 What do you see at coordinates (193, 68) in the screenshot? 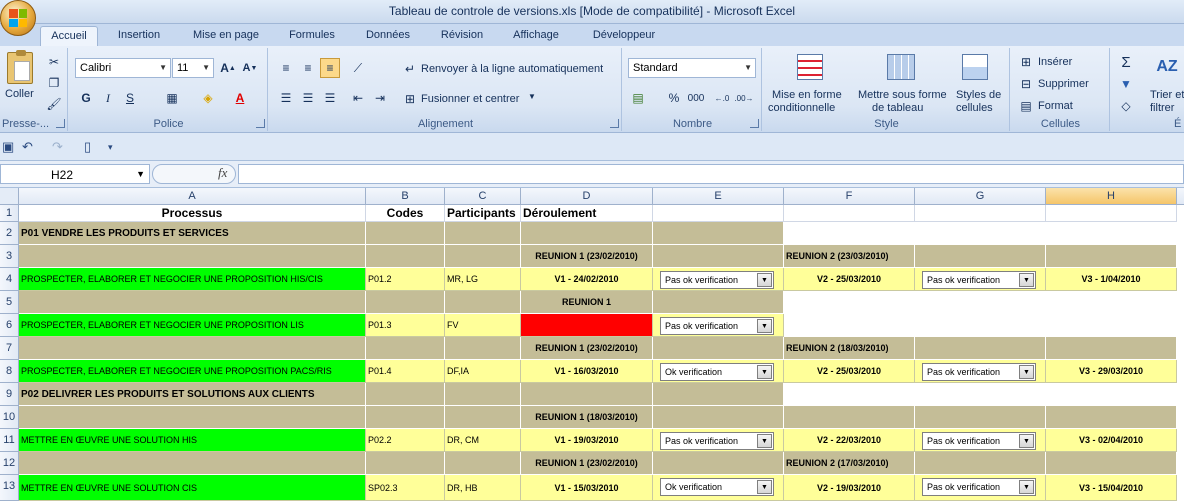
I see `font-size-combo: 11 ▼` at bounding box center [193, 68].